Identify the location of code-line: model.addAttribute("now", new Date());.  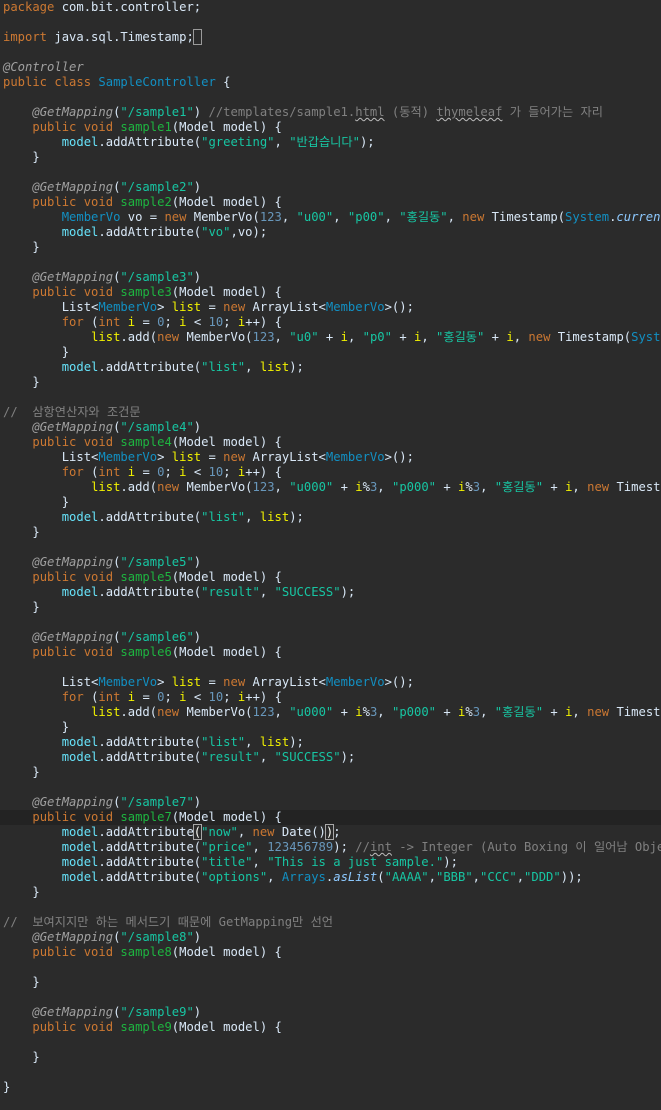
(172, 832).